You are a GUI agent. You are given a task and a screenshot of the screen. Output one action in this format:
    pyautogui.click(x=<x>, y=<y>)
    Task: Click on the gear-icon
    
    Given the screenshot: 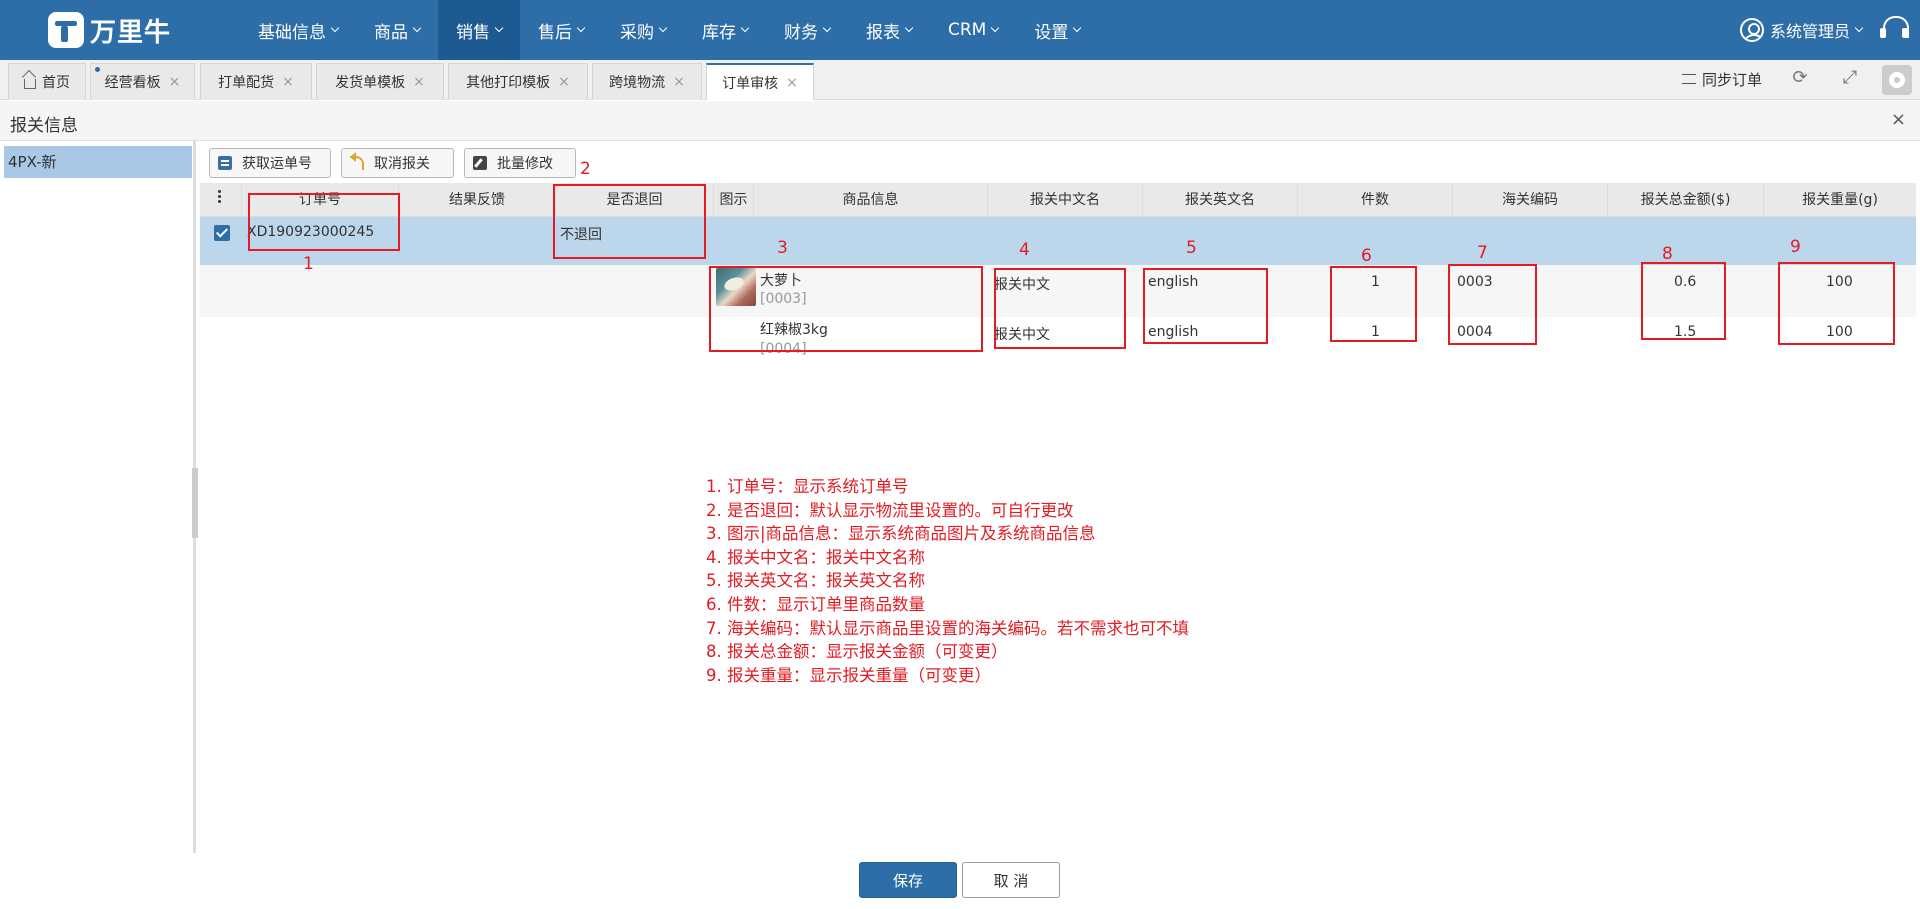 What is the action you would take?
    pyautogui.click(x=1897, y=80)
    